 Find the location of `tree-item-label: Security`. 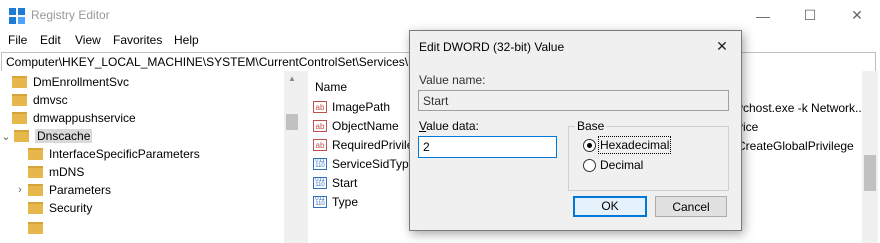

tree-item-label: Security is located at coordinates (71, 208).